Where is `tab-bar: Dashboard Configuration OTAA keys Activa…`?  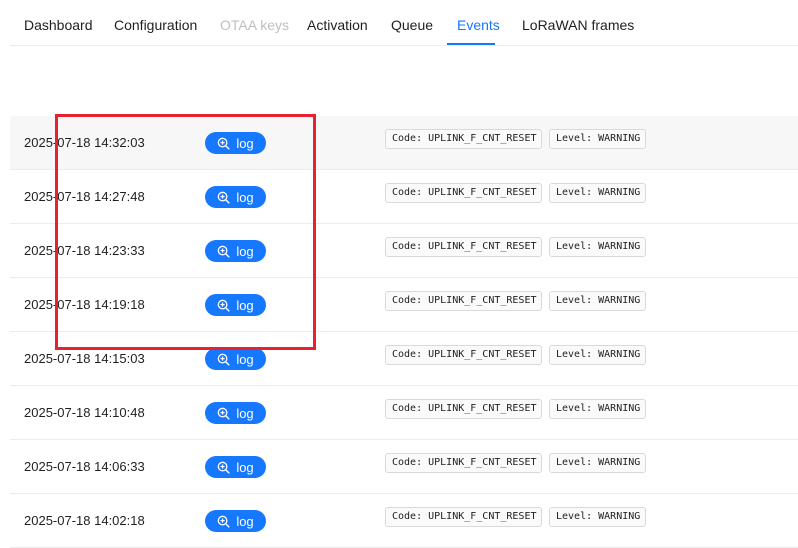 tab-bar: Dashboard Configuration OTAA keys Activa… is located at coordinates (404, 23).